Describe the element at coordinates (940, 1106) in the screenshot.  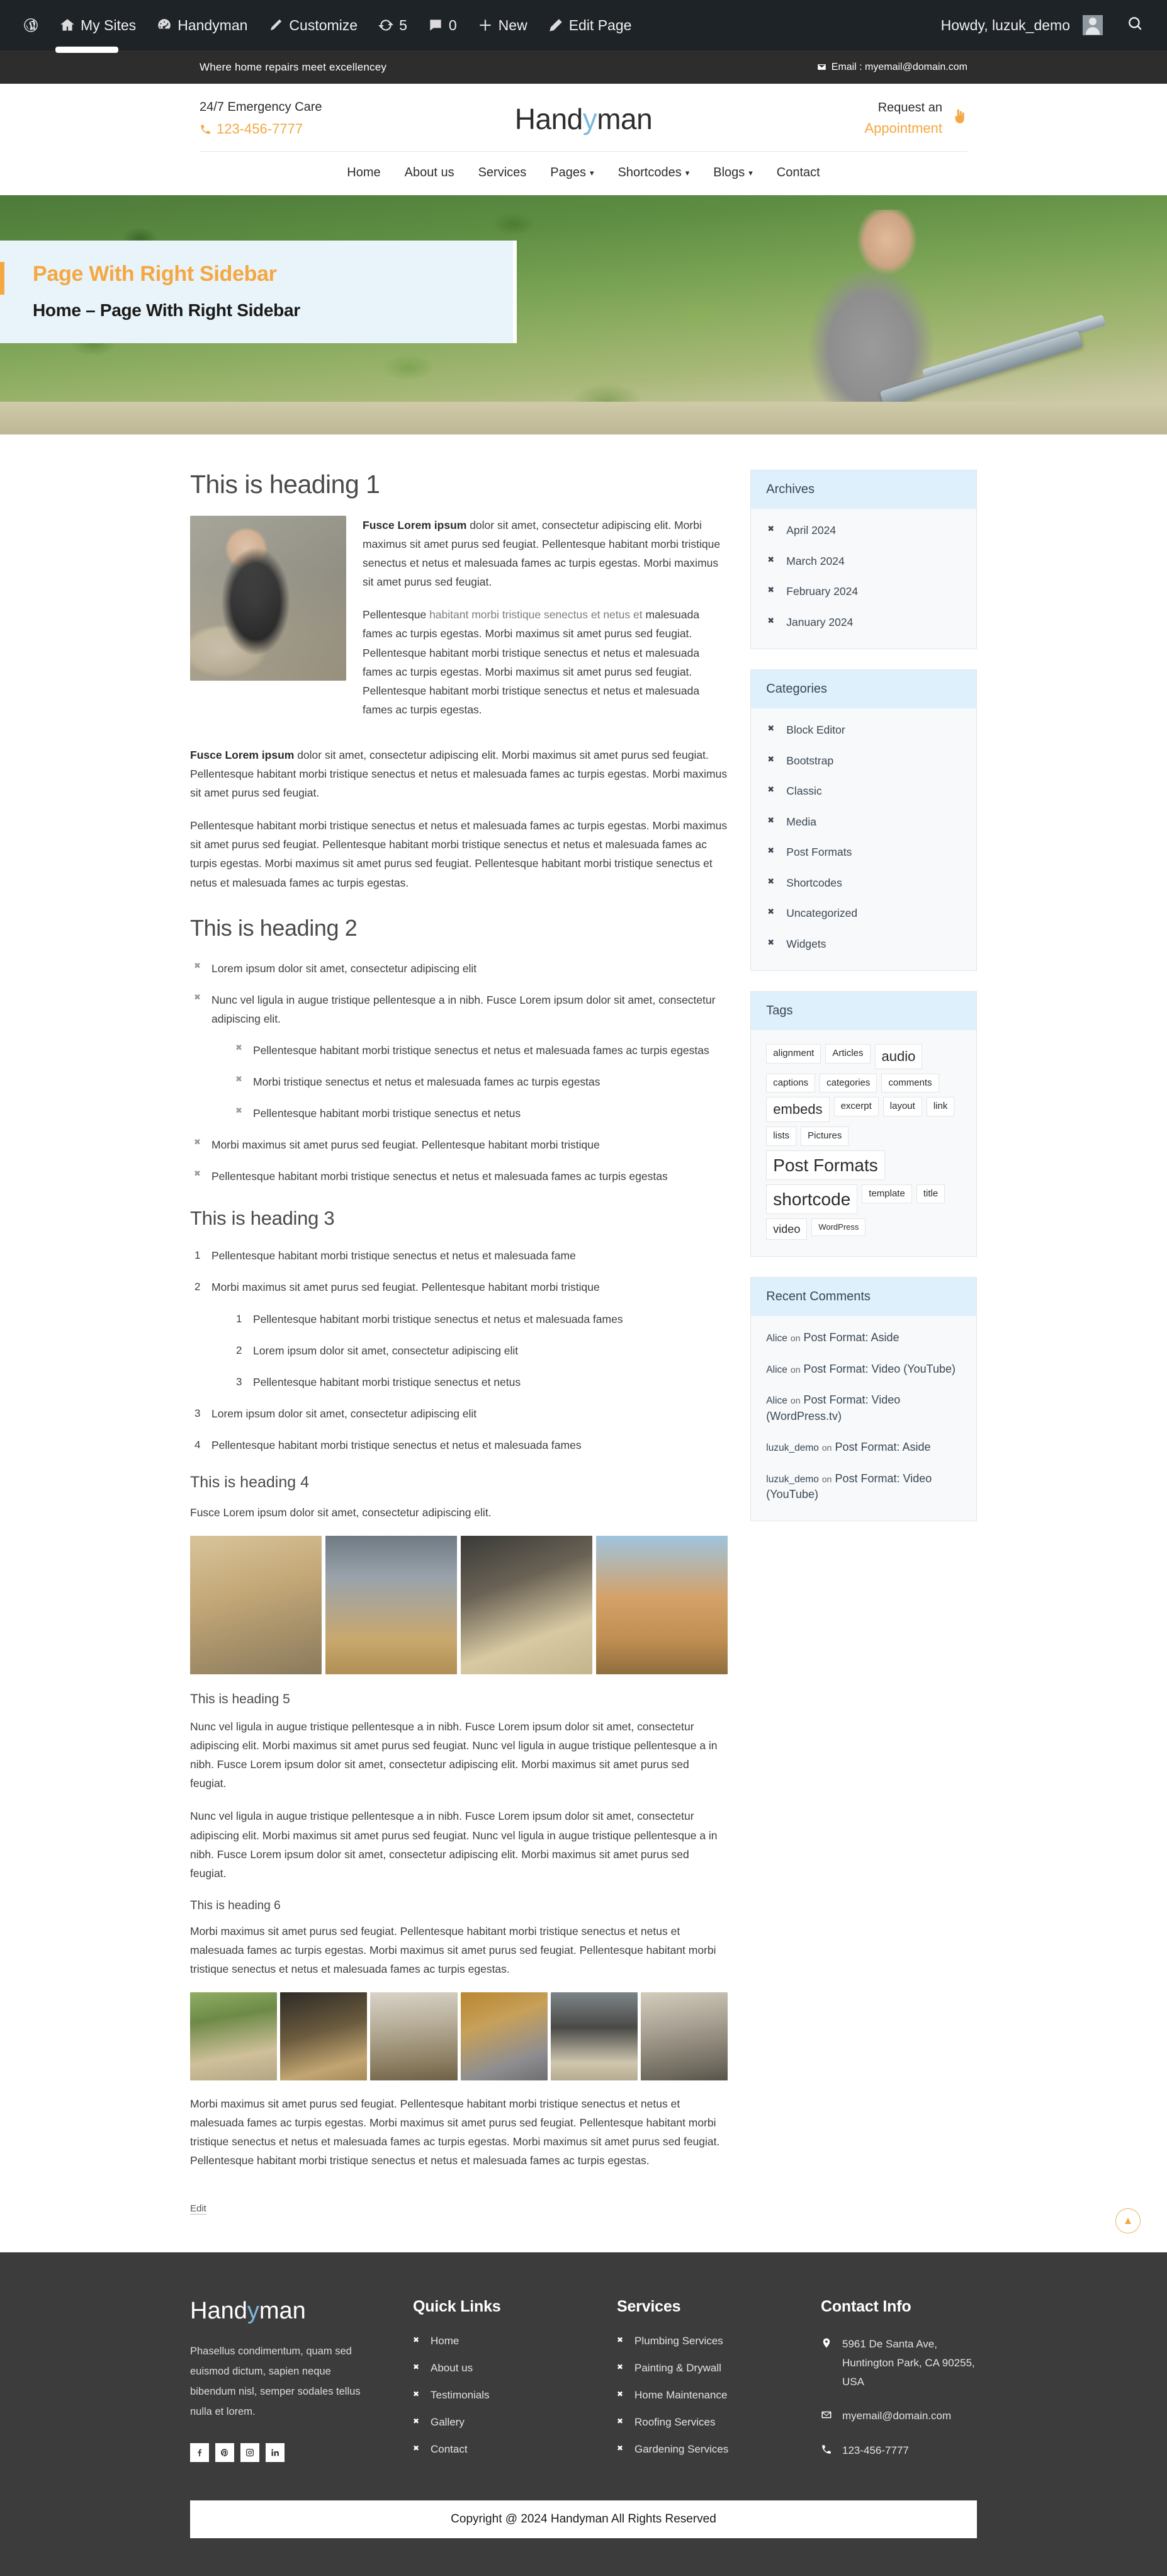
I see `tag-link: link` at that location.